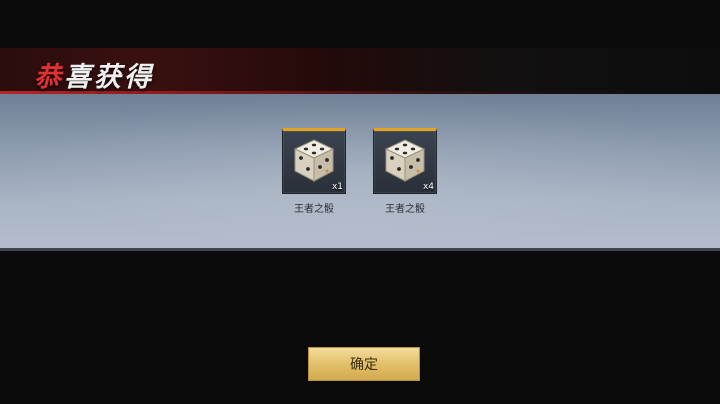 The image size is (720, 404). I want to click on panel-divider, so click(360, 249).